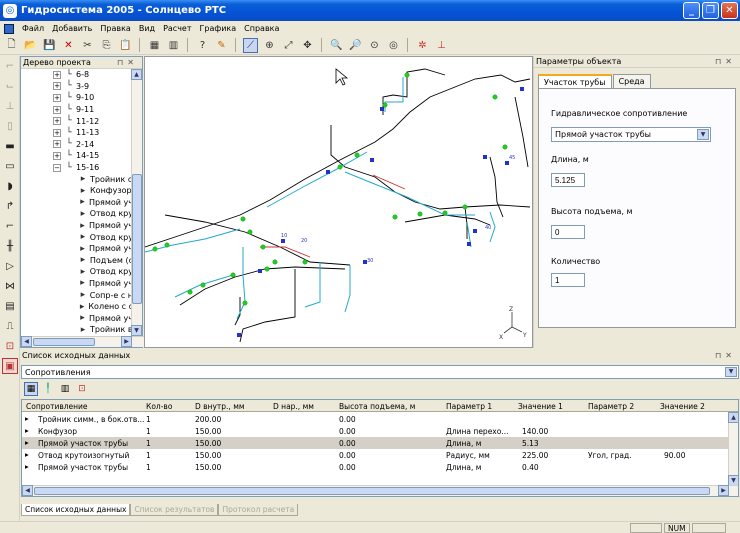 The image size is (740, 533). I want to click on chevron-down-icon: ▼, so click(731, 372).